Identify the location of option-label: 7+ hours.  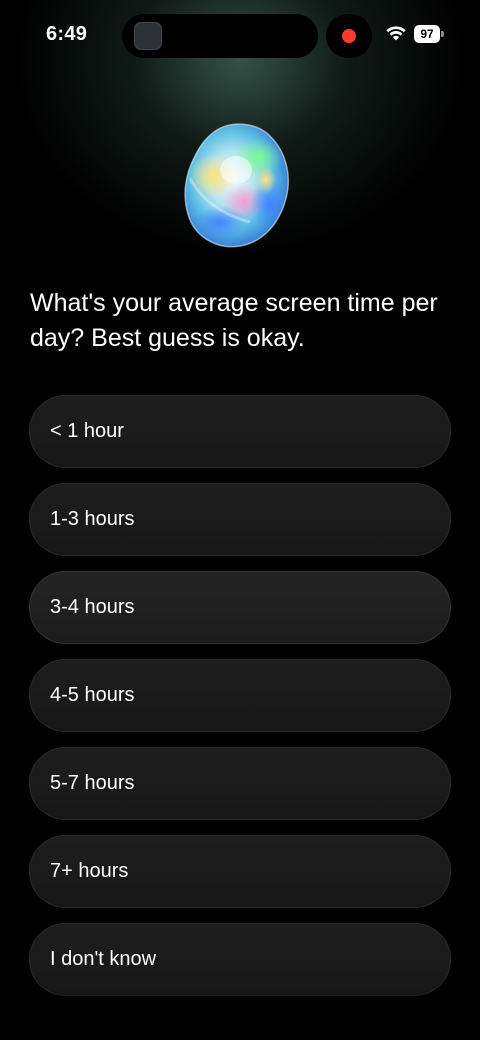
(89, 871).